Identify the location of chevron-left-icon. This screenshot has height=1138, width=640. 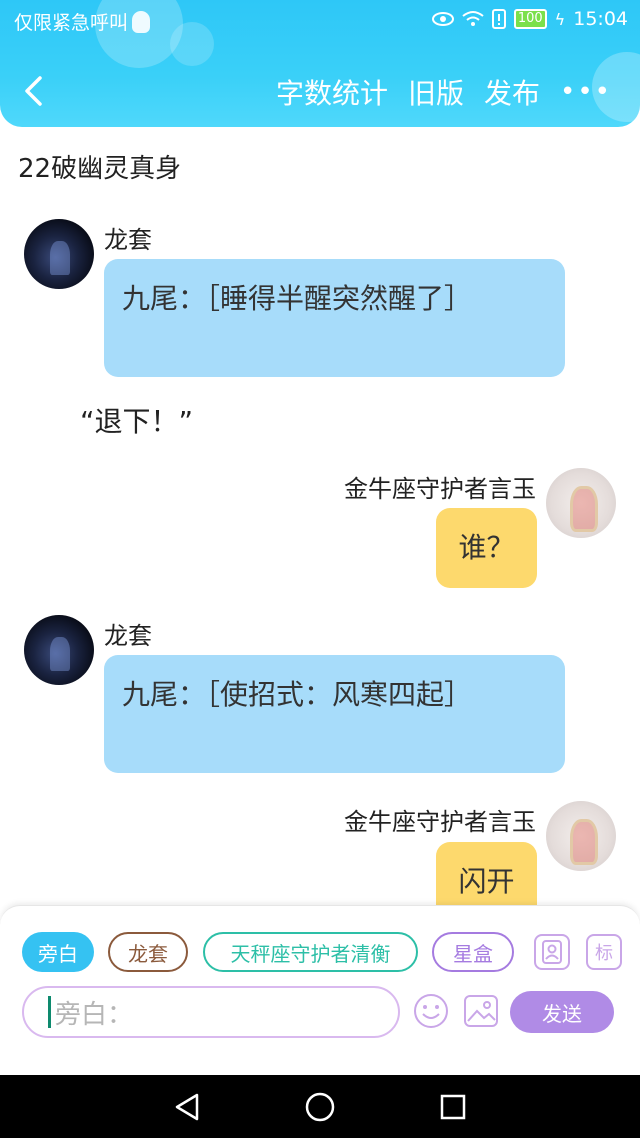
(33, 91).